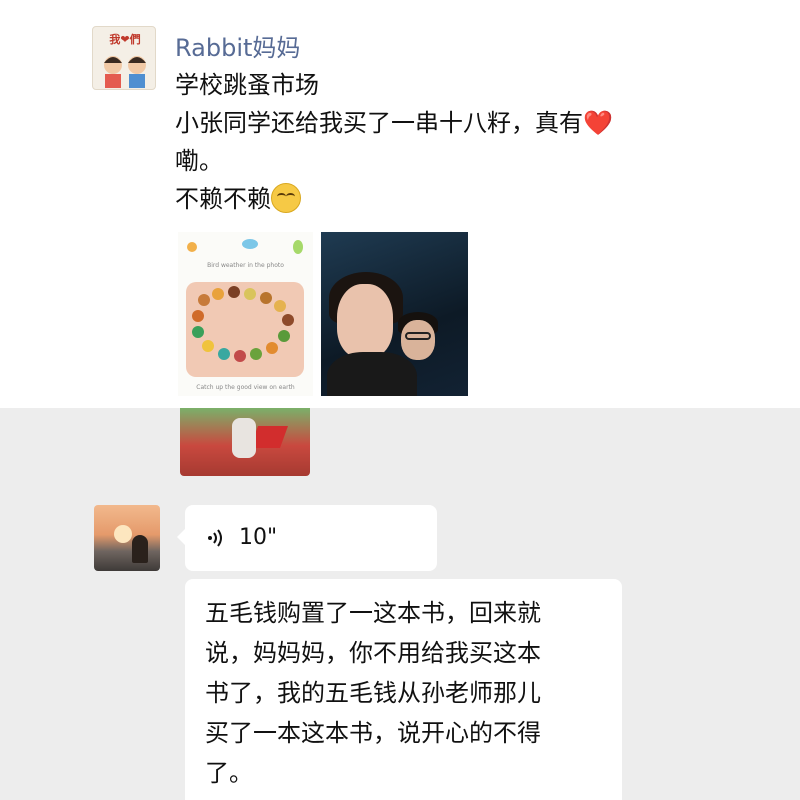 Image resolution: width=800 pixels, height=800 pixels. I want to click on poster-username: Rabbit妈妈, so click(237, 45).